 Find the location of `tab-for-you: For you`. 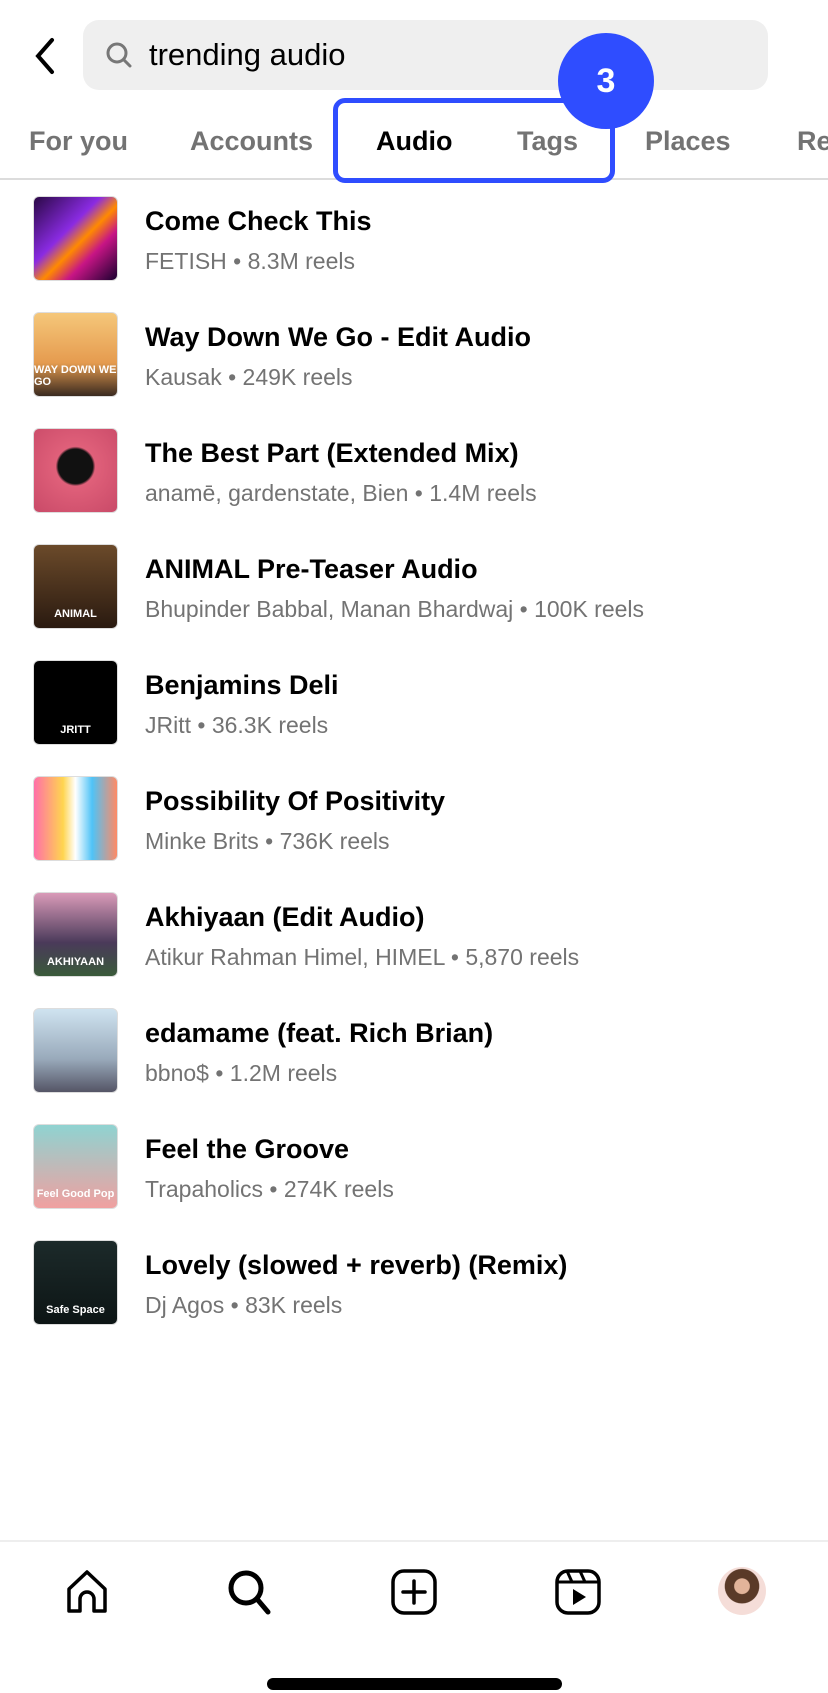

tab-for-you: For you is located at coordinates (78, 141).